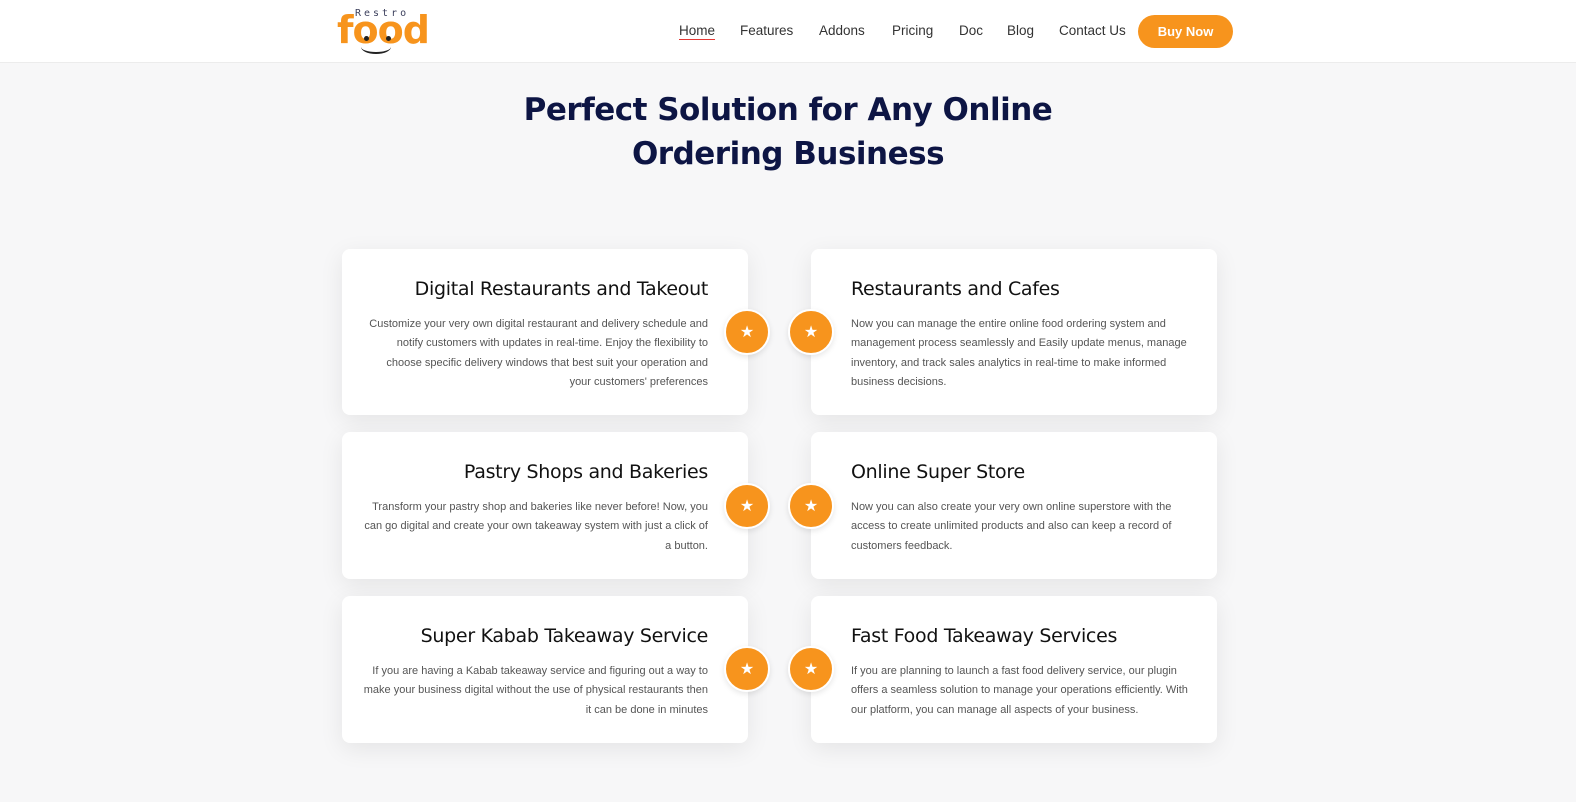 Image resolution: width=1576 pixels, height=802 pixels. Describe the element at coordinates (1020, 30) in the screenshot. I see `nav-blog: Blog` at that location.